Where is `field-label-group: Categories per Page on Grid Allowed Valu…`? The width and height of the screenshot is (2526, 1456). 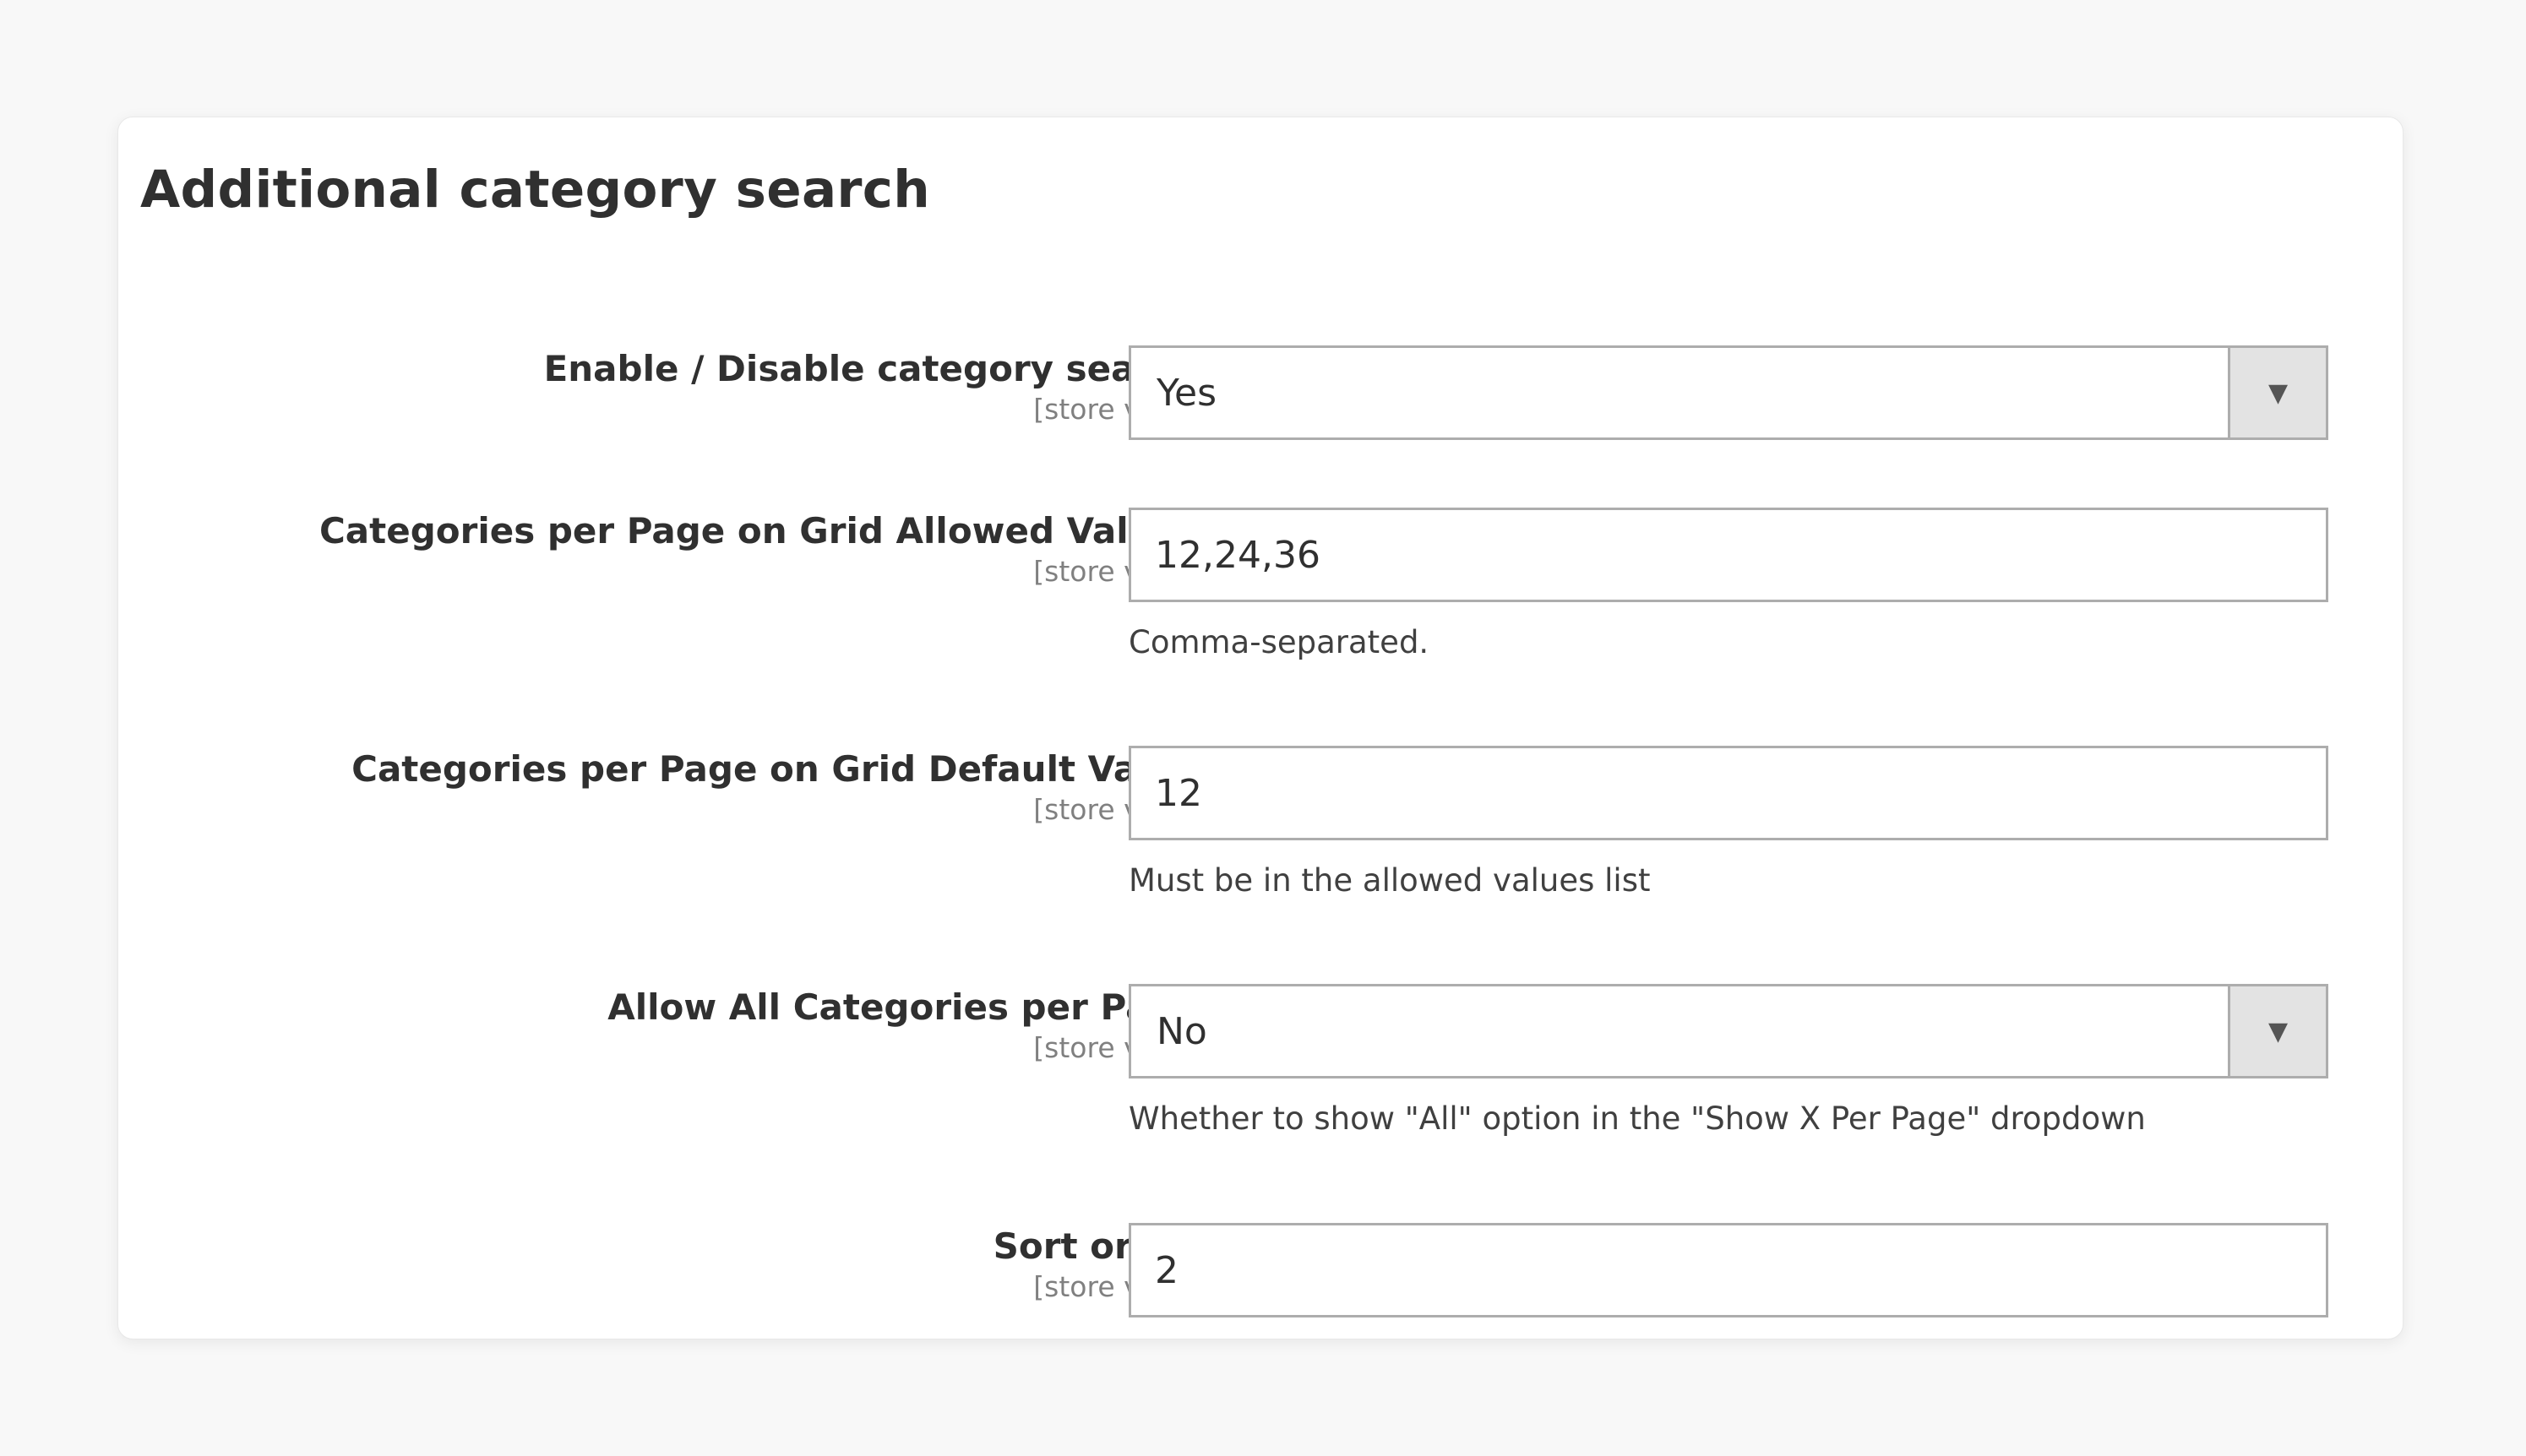
field-label-group: Categories per Page on Grid Allowed Valu… is located at coordinates (759, 548).